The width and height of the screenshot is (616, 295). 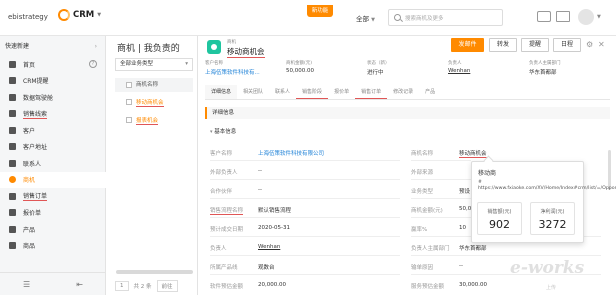 What do you see at coordinates (186, 64) in the screenshot?
I see `chevron-down-icon: ▾` at bounding box center [186, 64].